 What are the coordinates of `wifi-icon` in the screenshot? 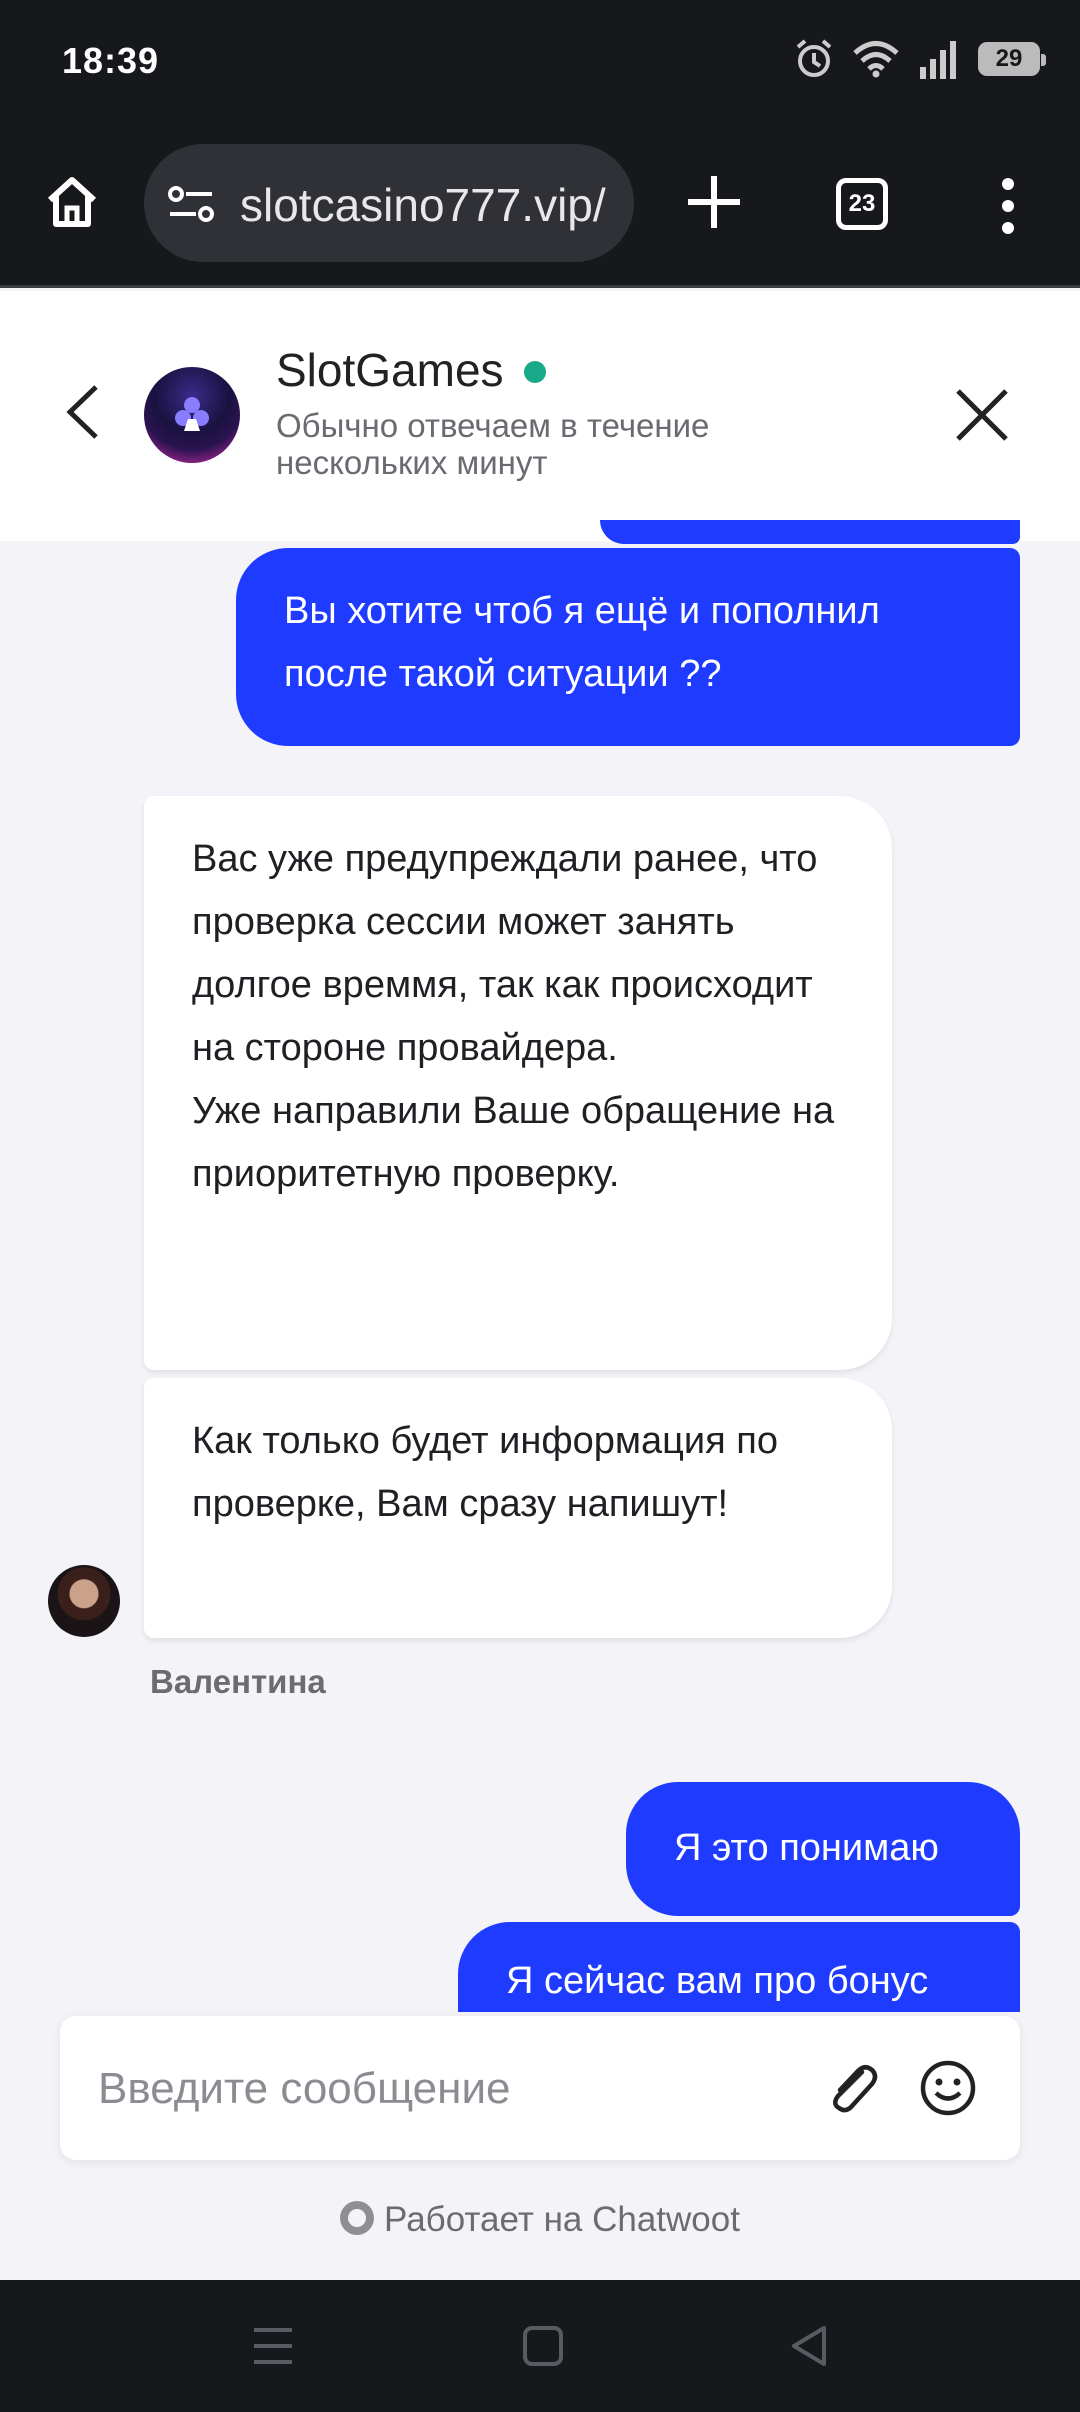 It's located at (876, 59).